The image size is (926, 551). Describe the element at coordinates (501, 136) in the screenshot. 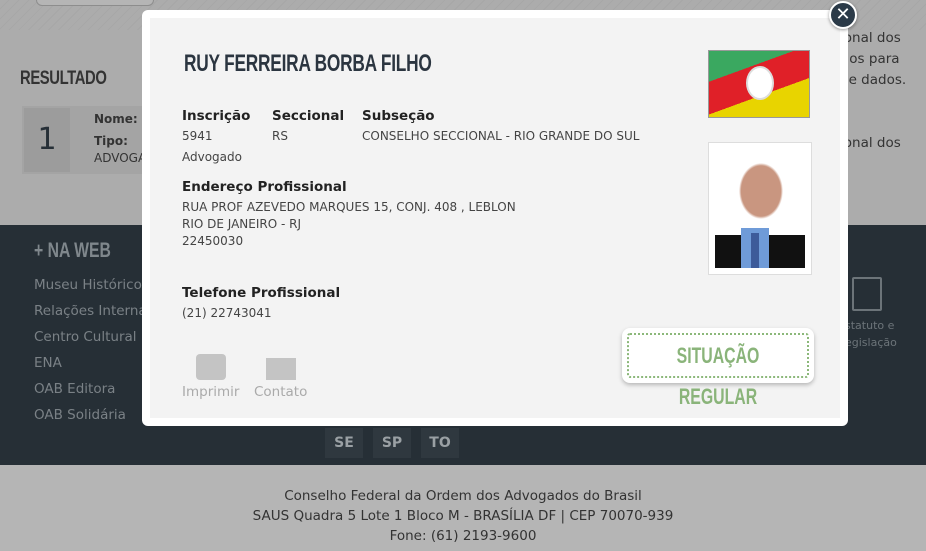

I see `subsecao-value: CONSELHO SECCIONAL - RIO GRANDE DO SUL` at that location.